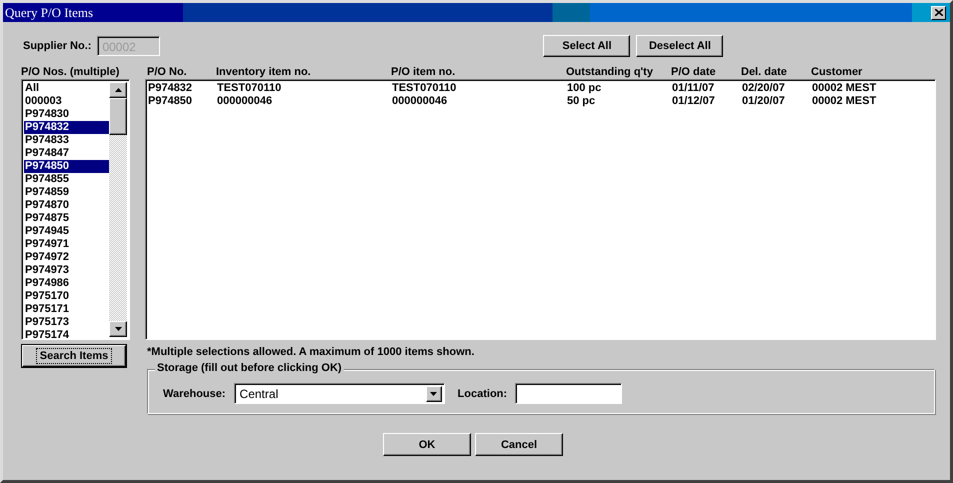 This screenshot has width=953, height=483. Describe the element at coordinates (264, 72) in the screenshot. I see `column-header: Inventory item no.` at that location.